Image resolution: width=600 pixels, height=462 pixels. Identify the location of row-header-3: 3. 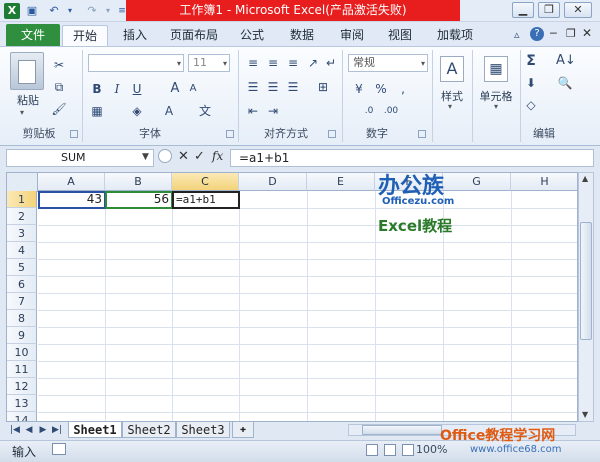
(22, 233).